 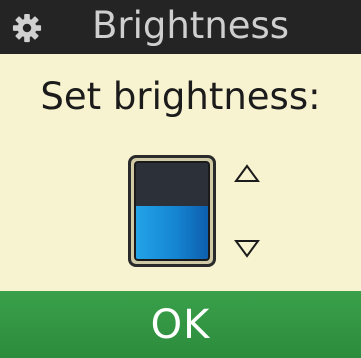 I want to click on brightness-prompt: Set brightness:, so click(x=180, y=96).